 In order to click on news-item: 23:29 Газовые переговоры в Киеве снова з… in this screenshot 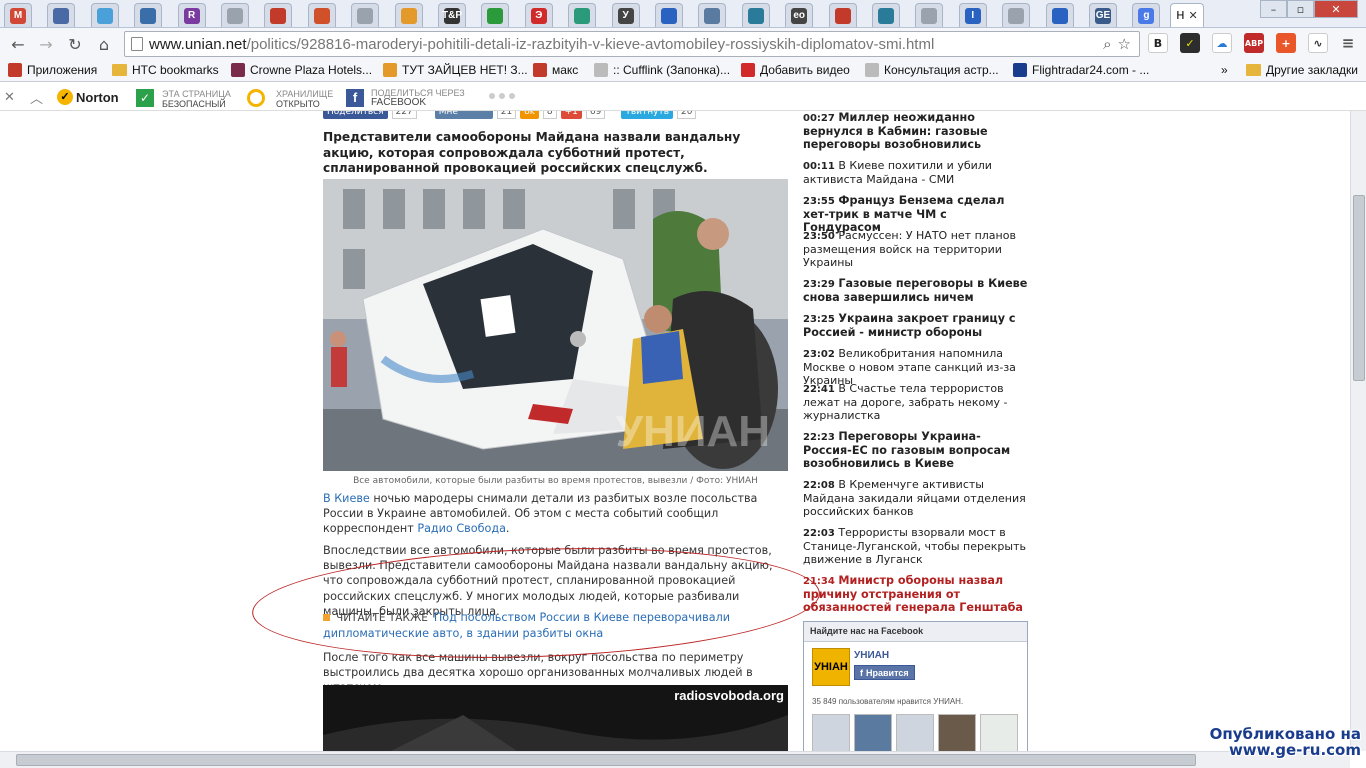, I will do `click(915, 290)`.